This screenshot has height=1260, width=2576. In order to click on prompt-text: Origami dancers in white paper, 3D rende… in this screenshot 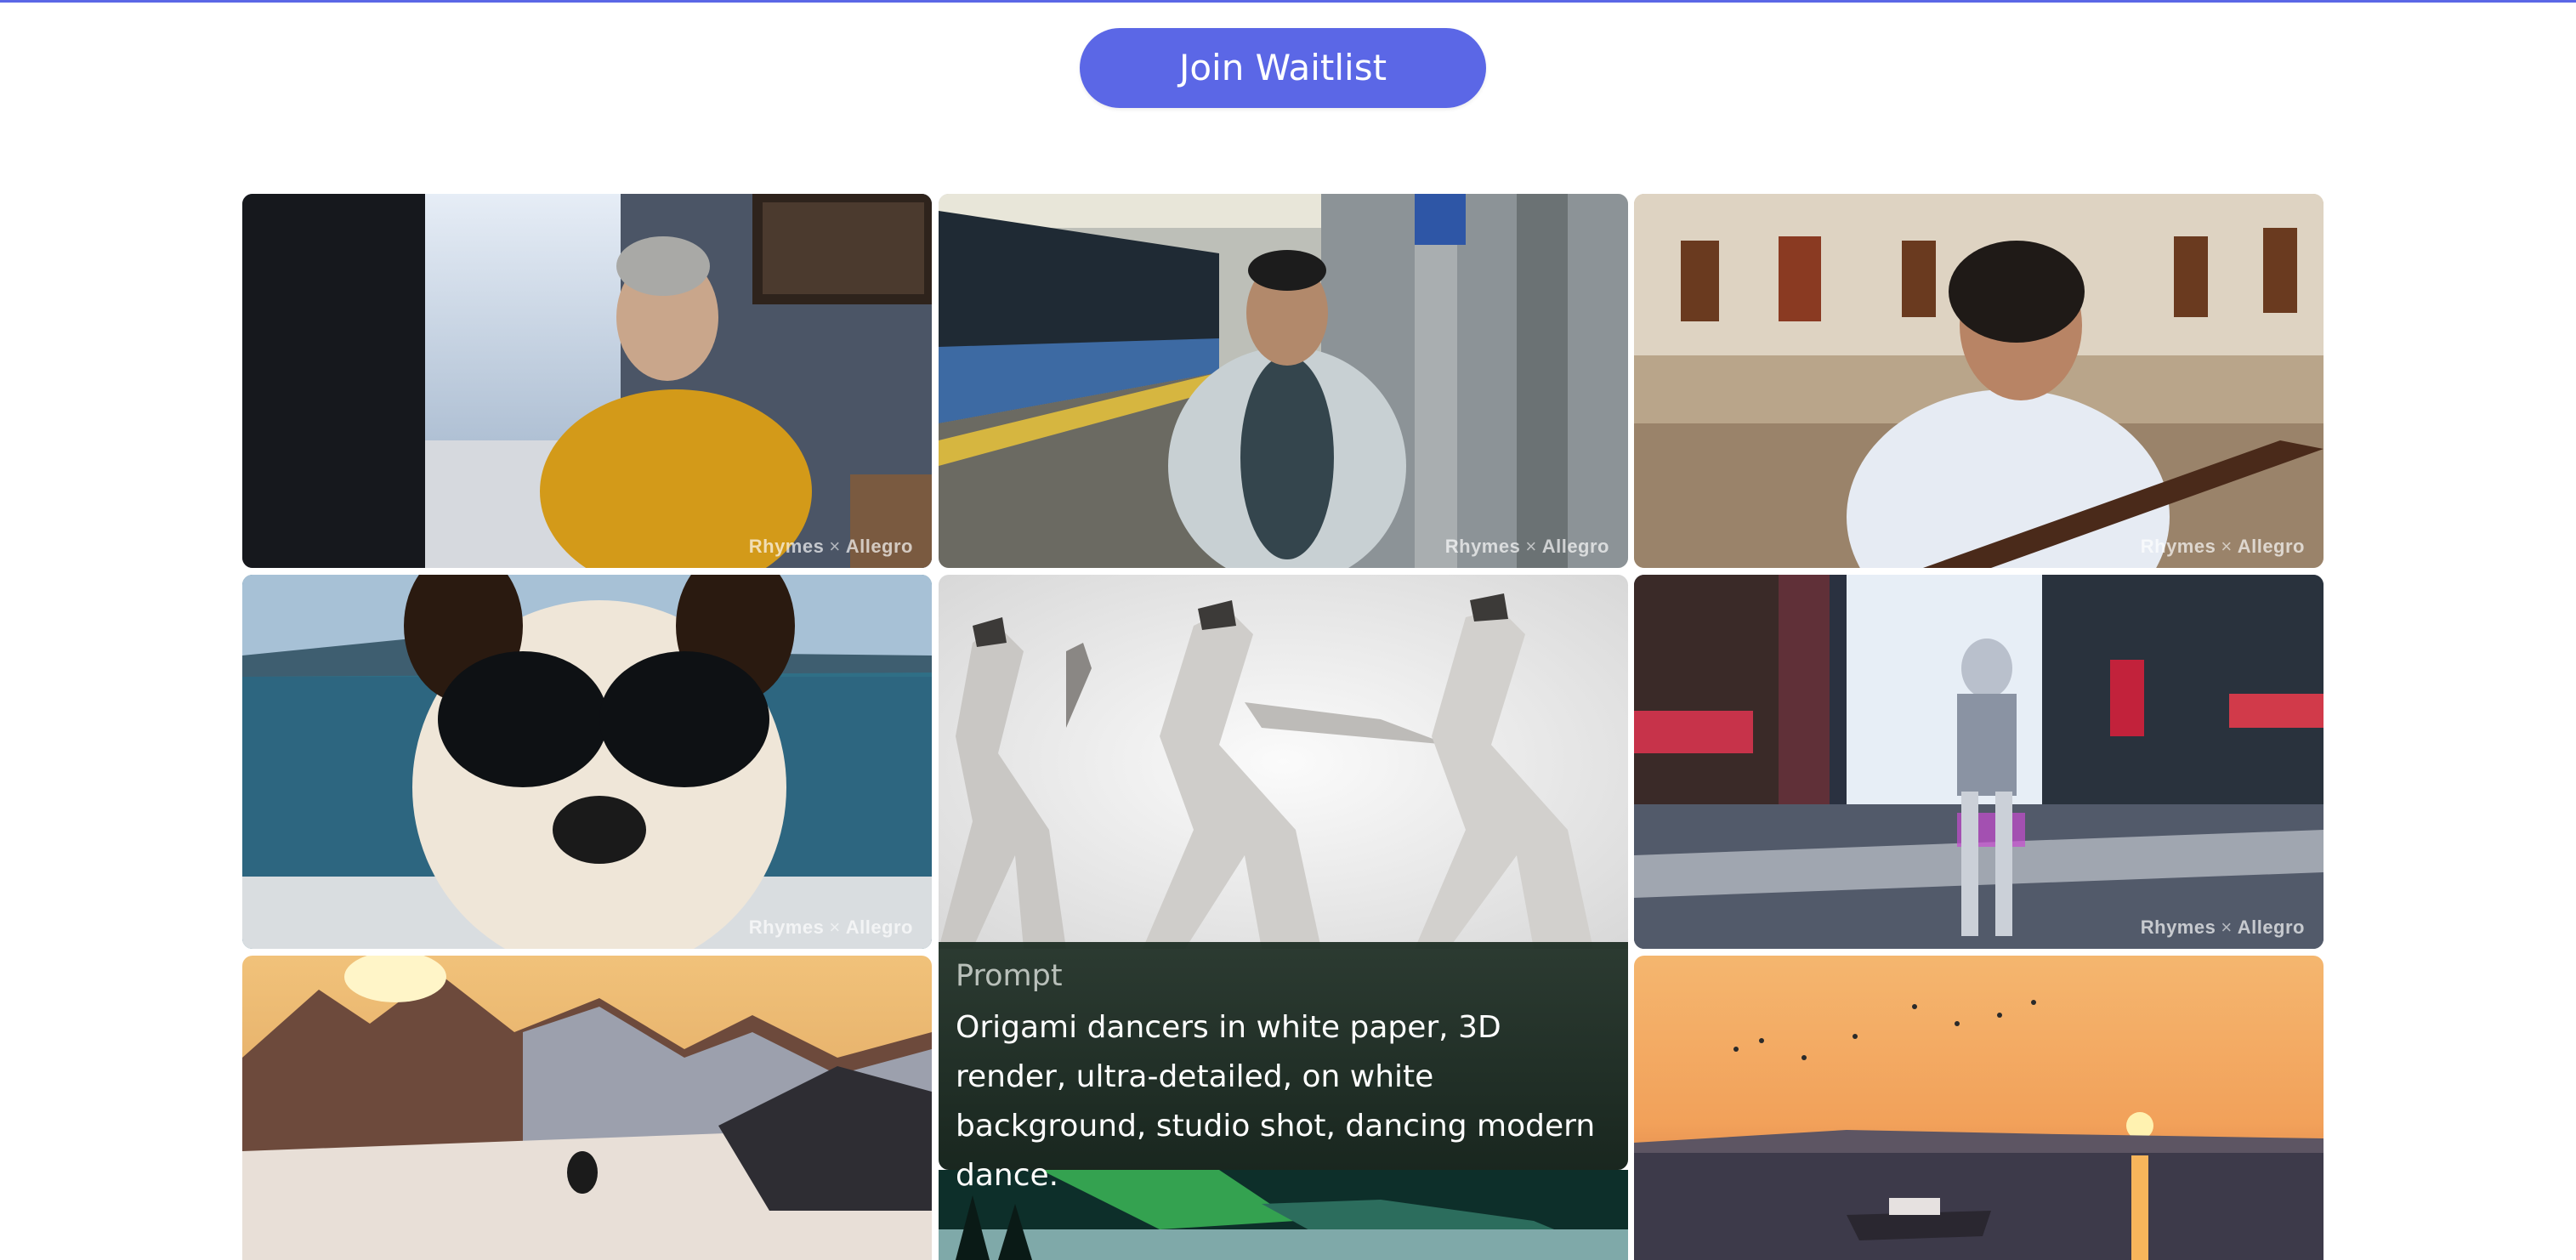, I will do `click(1276, 1101)`.